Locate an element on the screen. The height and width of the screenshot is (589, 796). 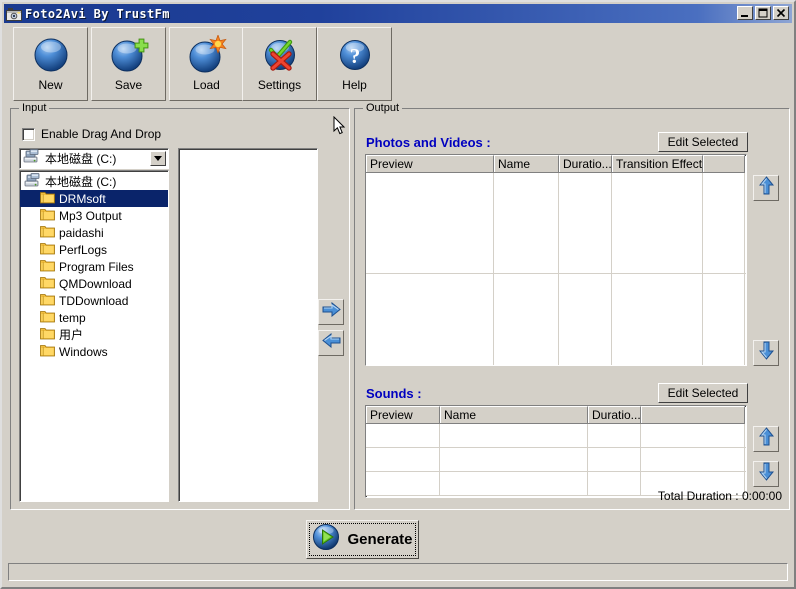
close-button is located at coordinates (781, 13).